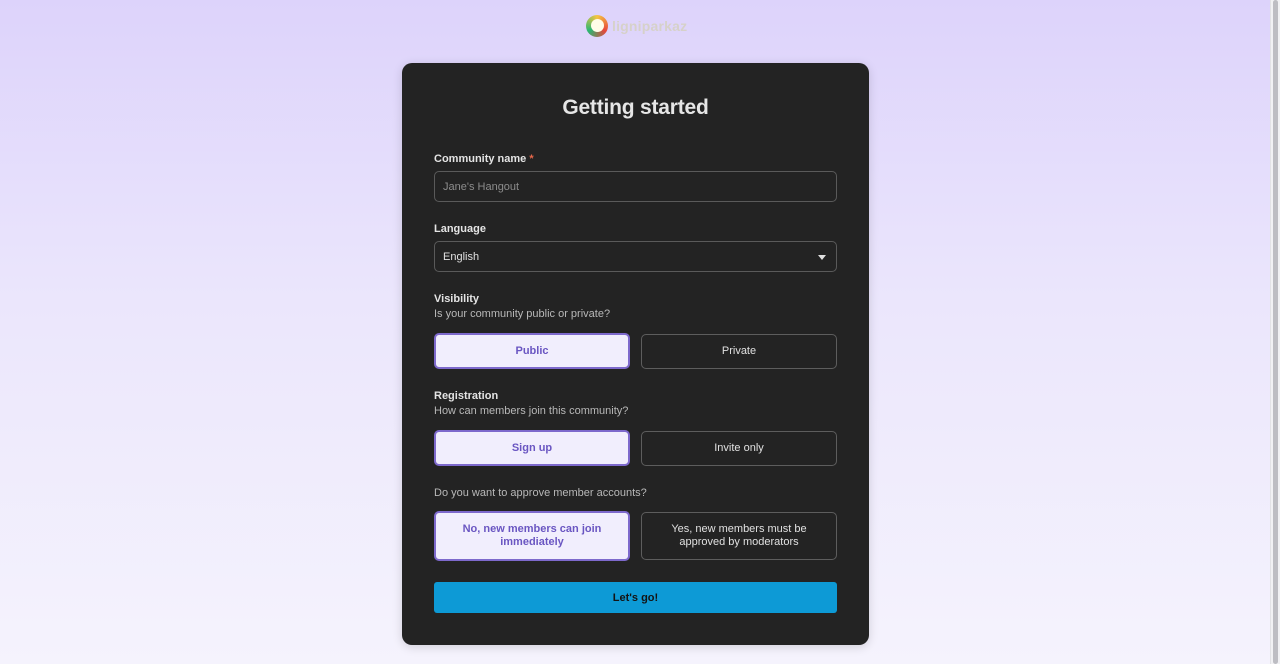 This screenshot has height=664, width=1280. Describe the element at coordinates (635, 597) in the screenshot. I see `submit-button: Let's go!` at that location.